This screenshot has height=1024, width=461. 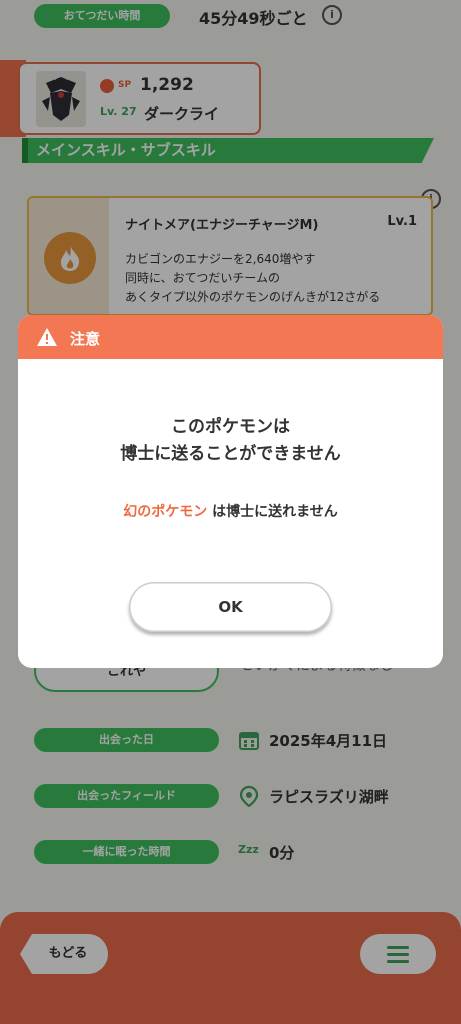 What do you see at coordinates (230, 607) in the screenshot?
I see `ok-button: OK` at bounding box center [230, 607].